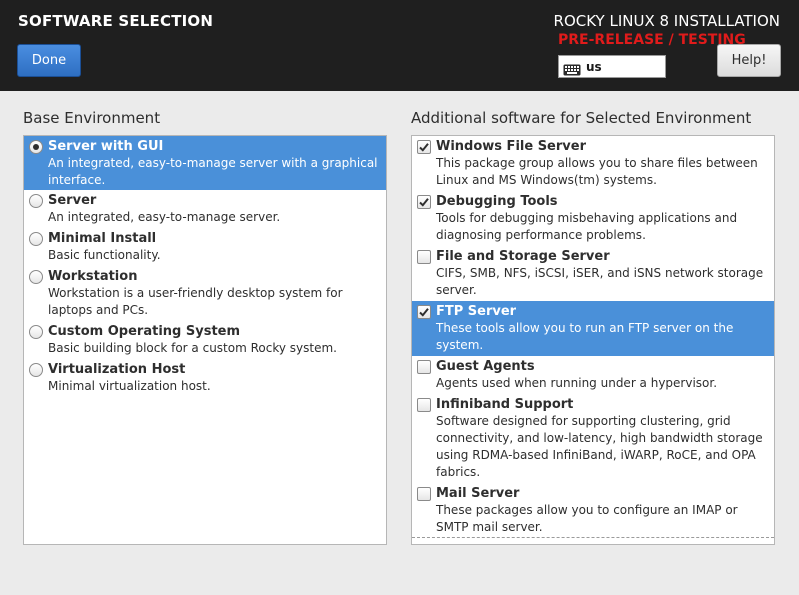  I want to click on env-option-title: Virtualization Host, so click(117, 369).